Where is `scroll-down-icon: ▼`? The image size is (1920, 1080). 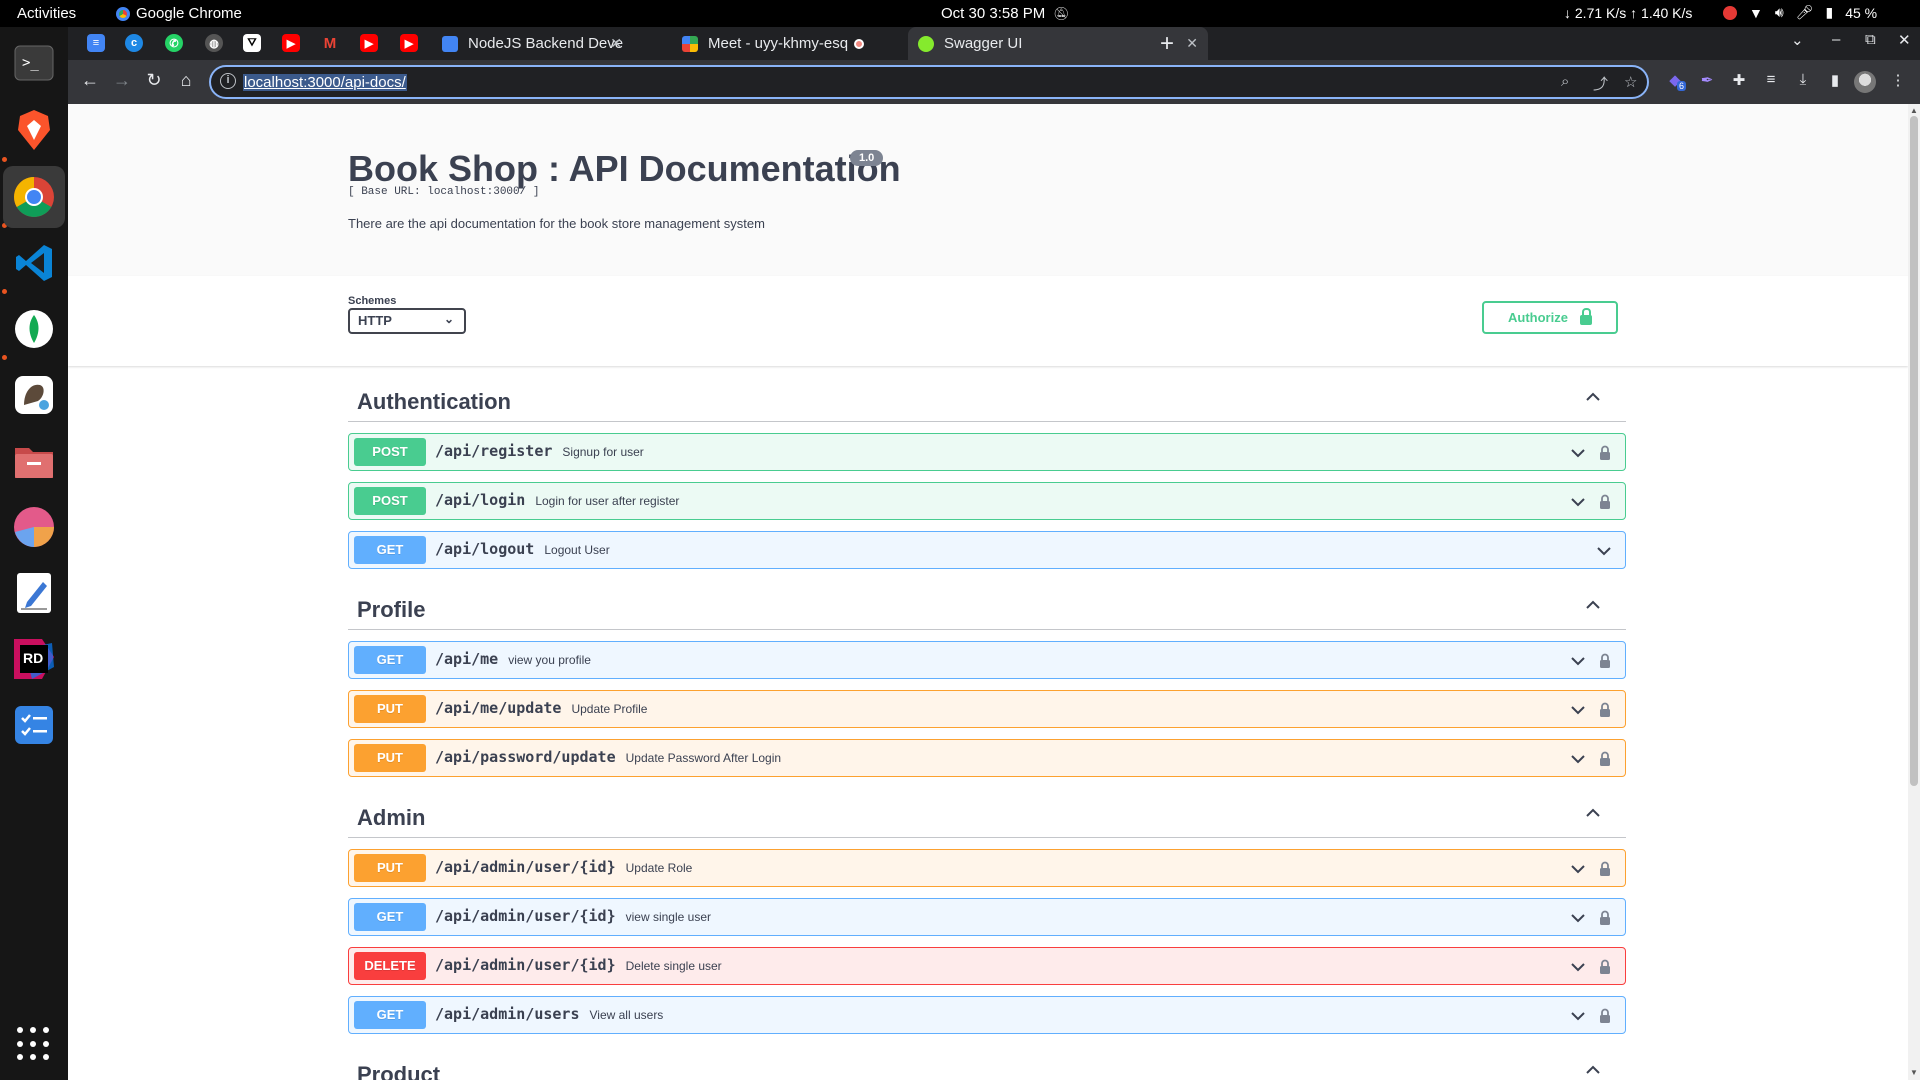 scroll-down-icon: ▼ is located at coordinates (1914, 1072).